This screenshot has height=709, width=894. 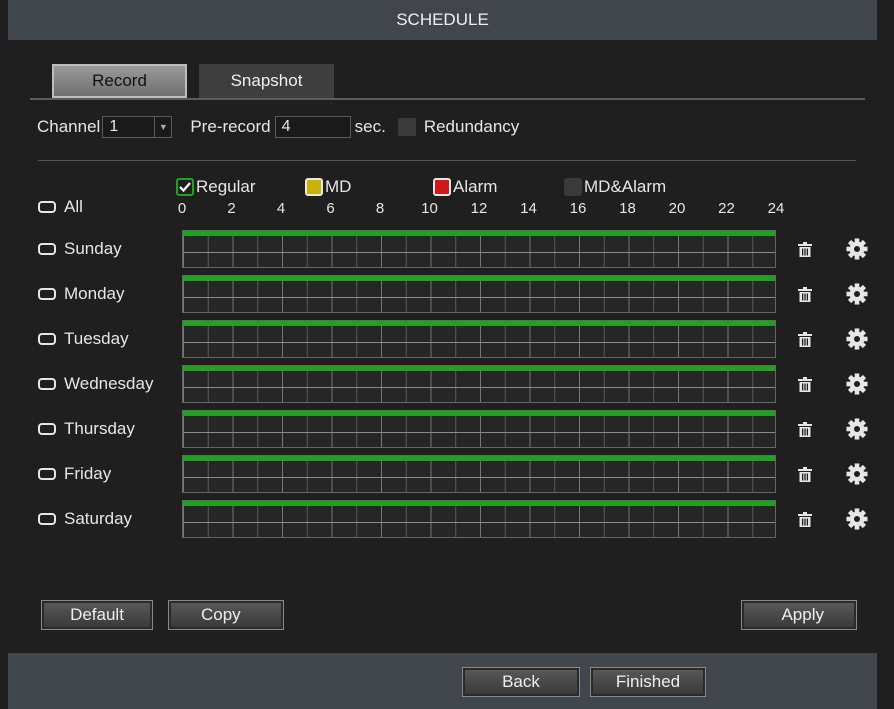 What do you see at coordinates (429, 208) in the screenshot?
I see `hour-tick-label: 10` at bounding box center [429, 208].